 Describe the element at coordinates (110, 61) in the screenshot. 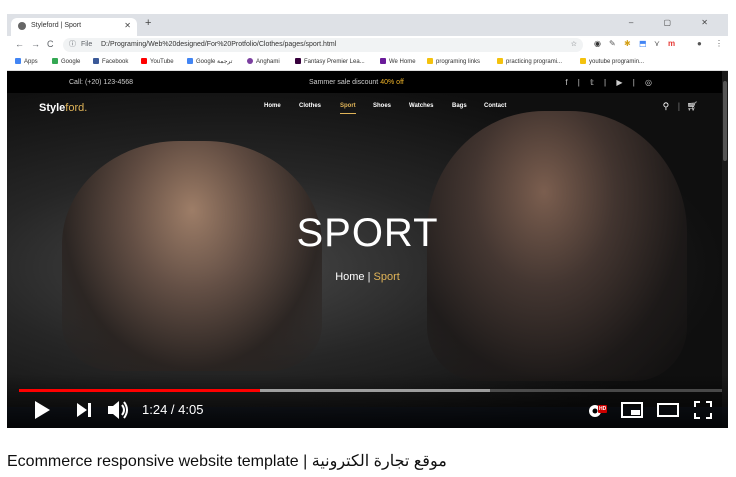

I see `bookmark-facebook: Facebook` at that location.